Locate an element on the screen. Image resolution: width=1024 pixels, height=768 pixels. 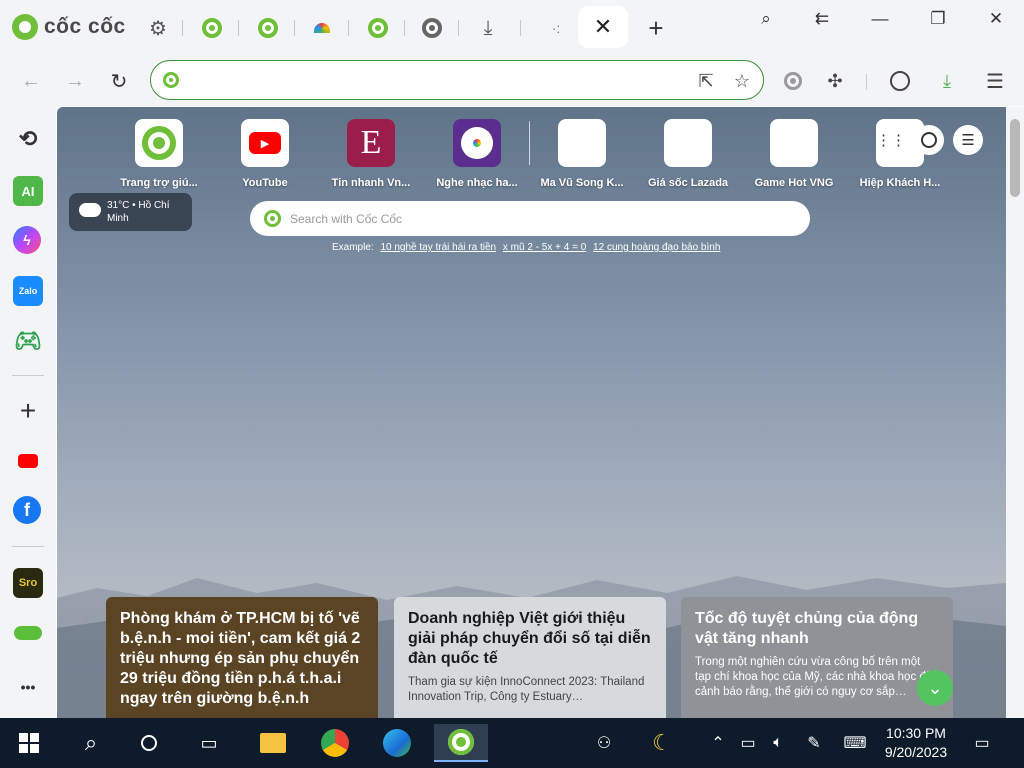
coccoc-taskbar-button is located at coordinates (461, 743).